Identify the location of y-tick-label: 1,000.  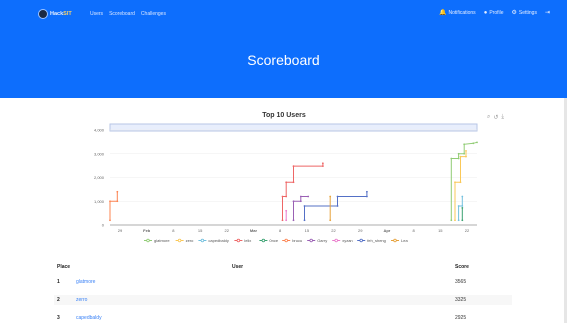
(99, 201).